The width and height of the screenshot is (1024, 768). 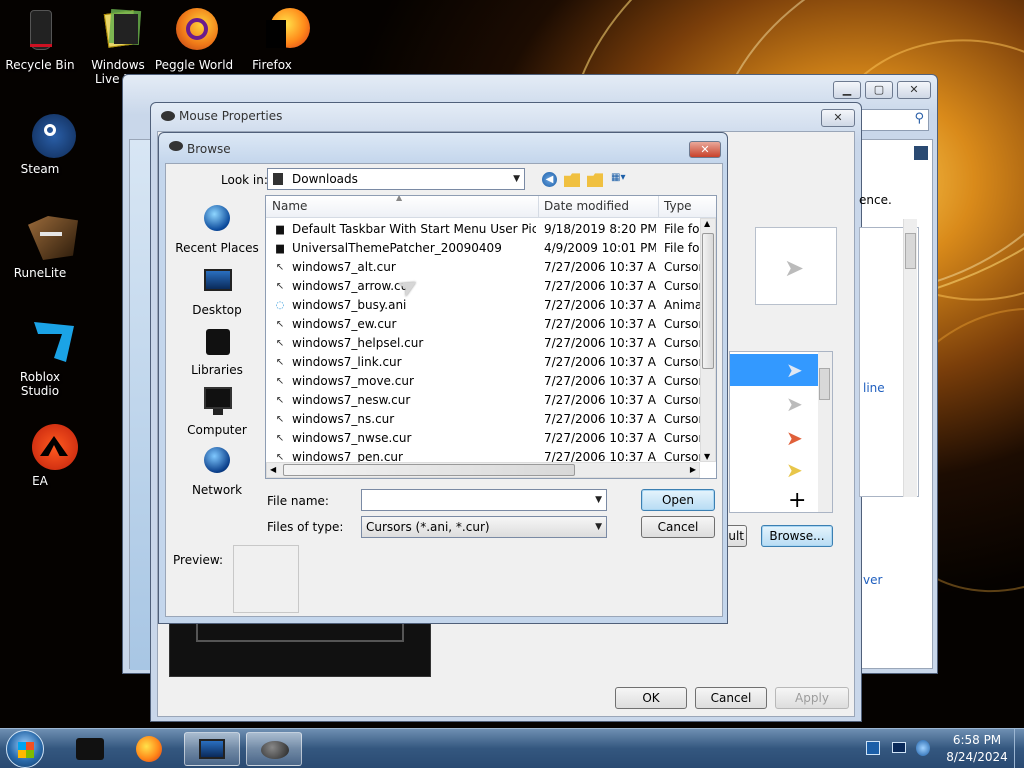 I want to click on taskbar-mouse-properties, so click(x=274, y=749).